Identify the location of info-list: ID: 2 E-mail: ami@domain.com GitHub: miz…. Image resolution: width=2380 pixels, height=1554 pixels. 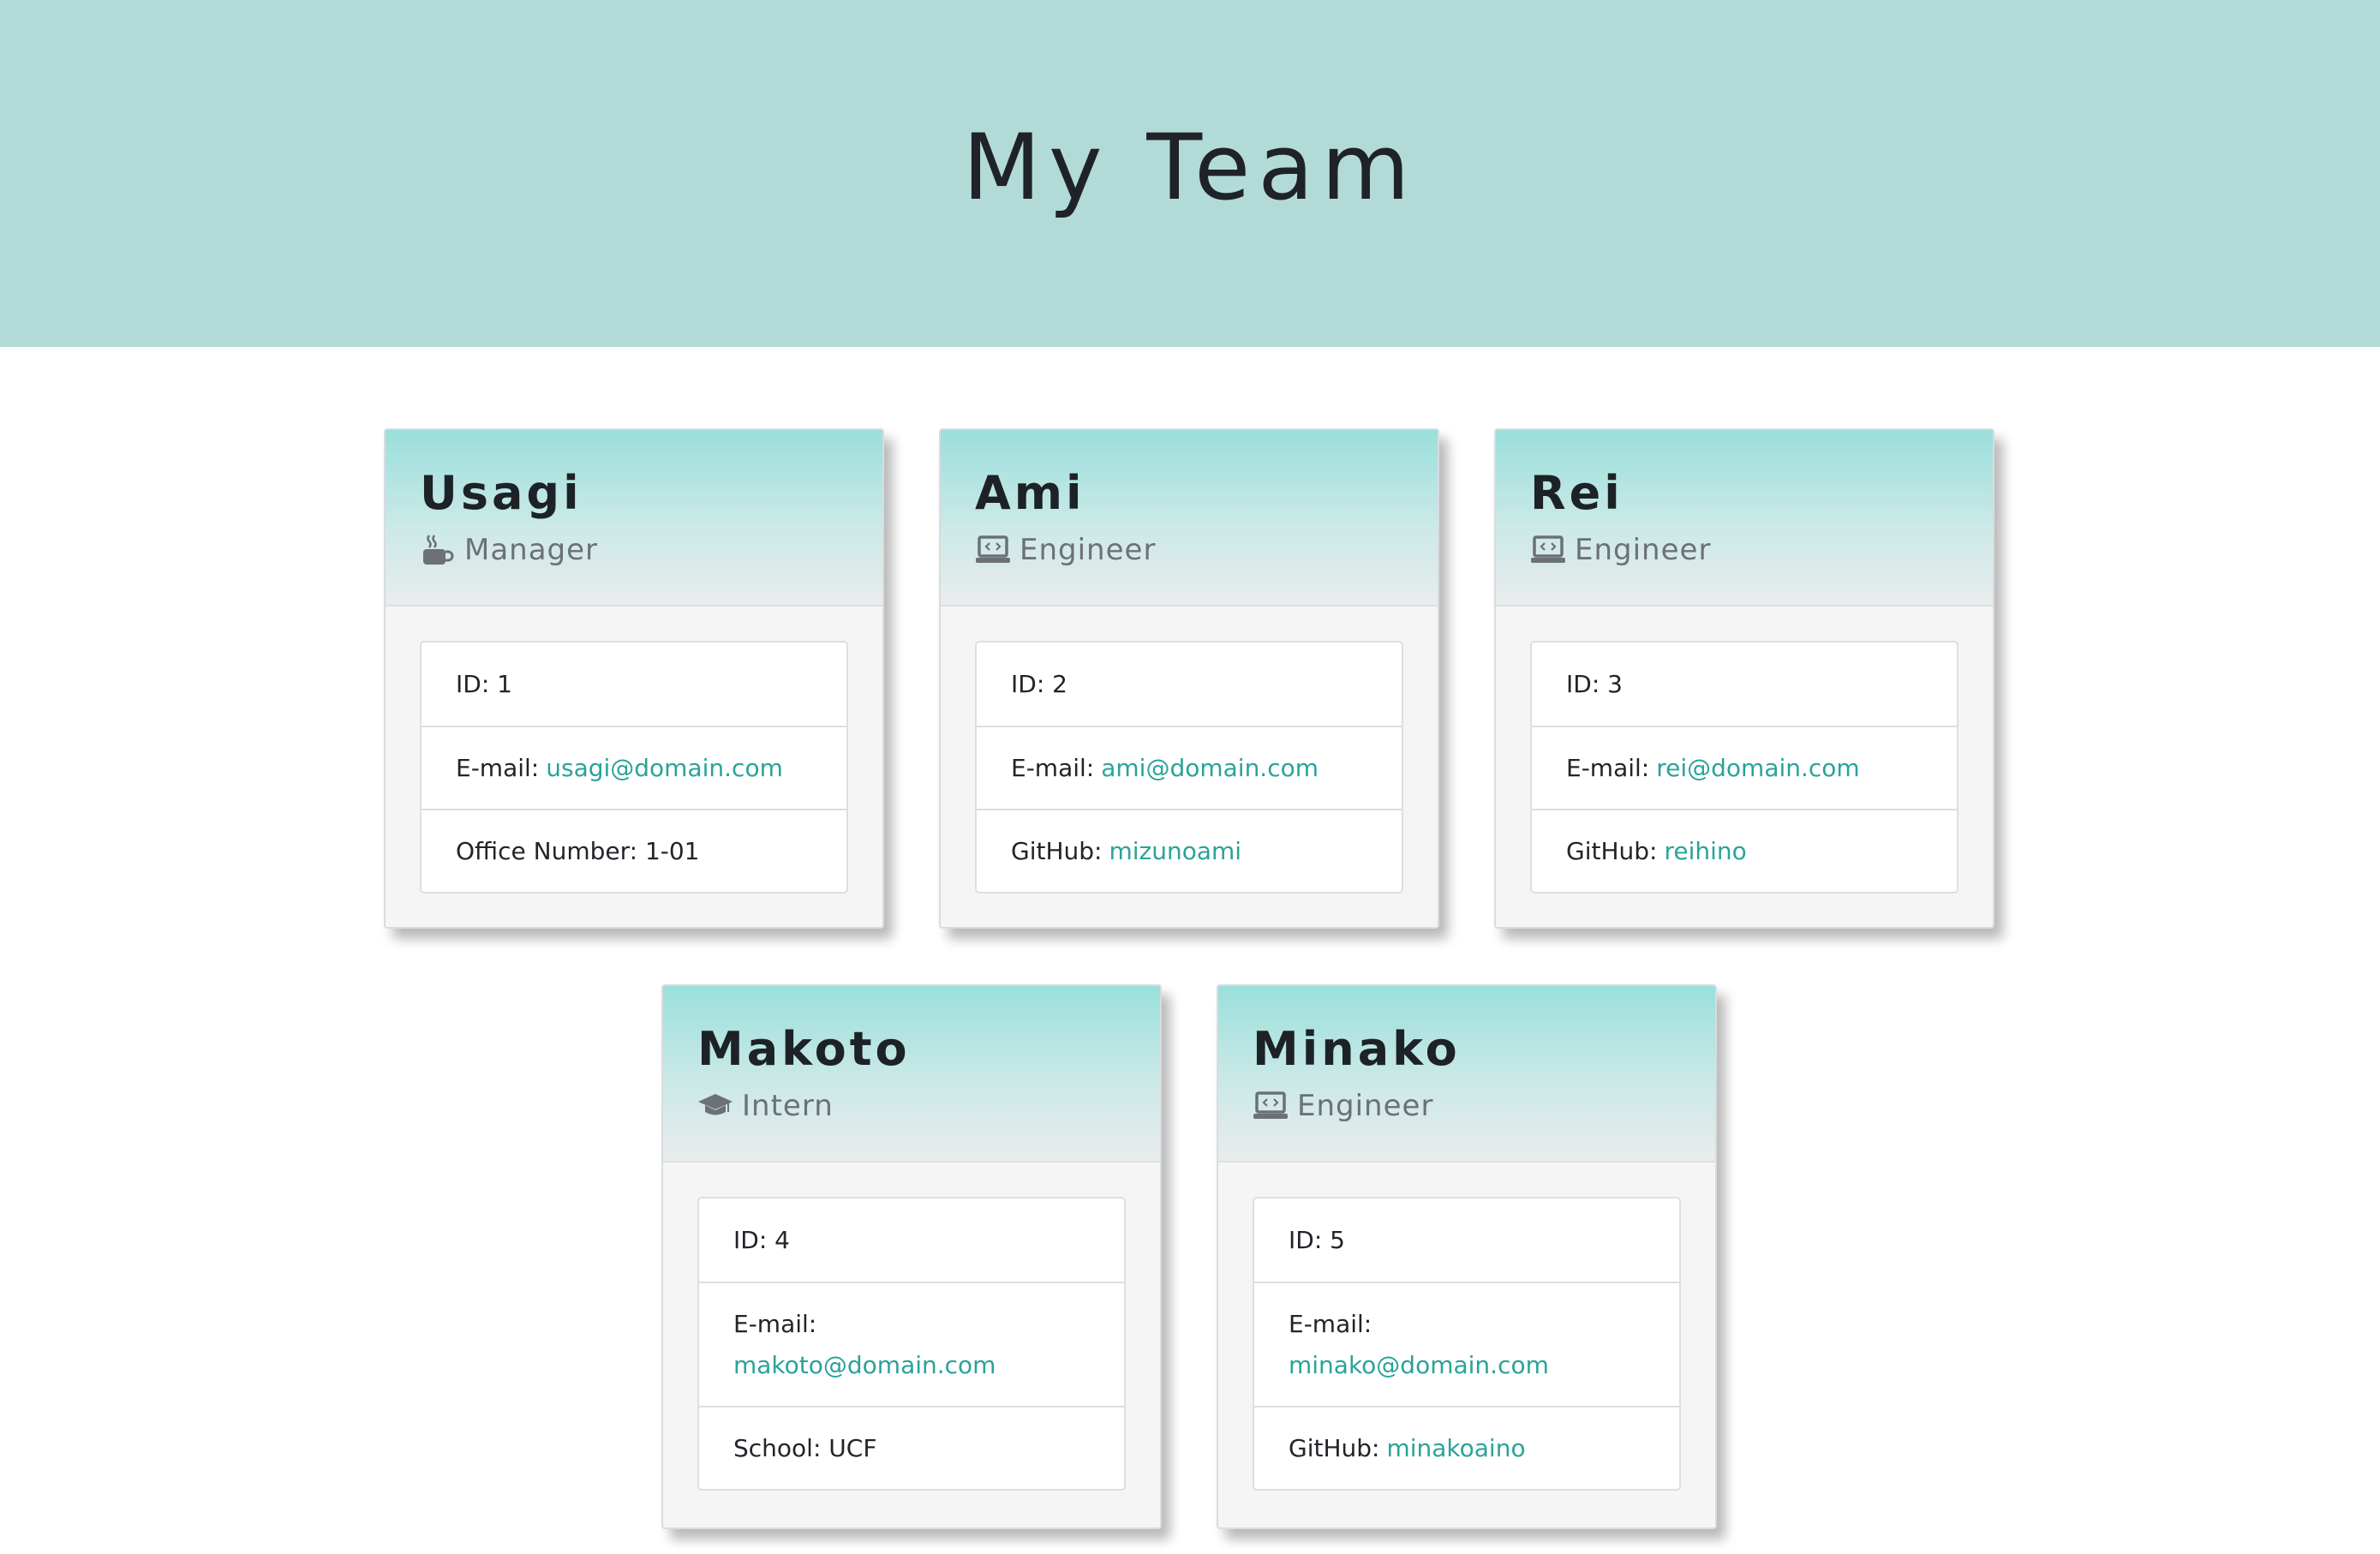
(1189, 767).